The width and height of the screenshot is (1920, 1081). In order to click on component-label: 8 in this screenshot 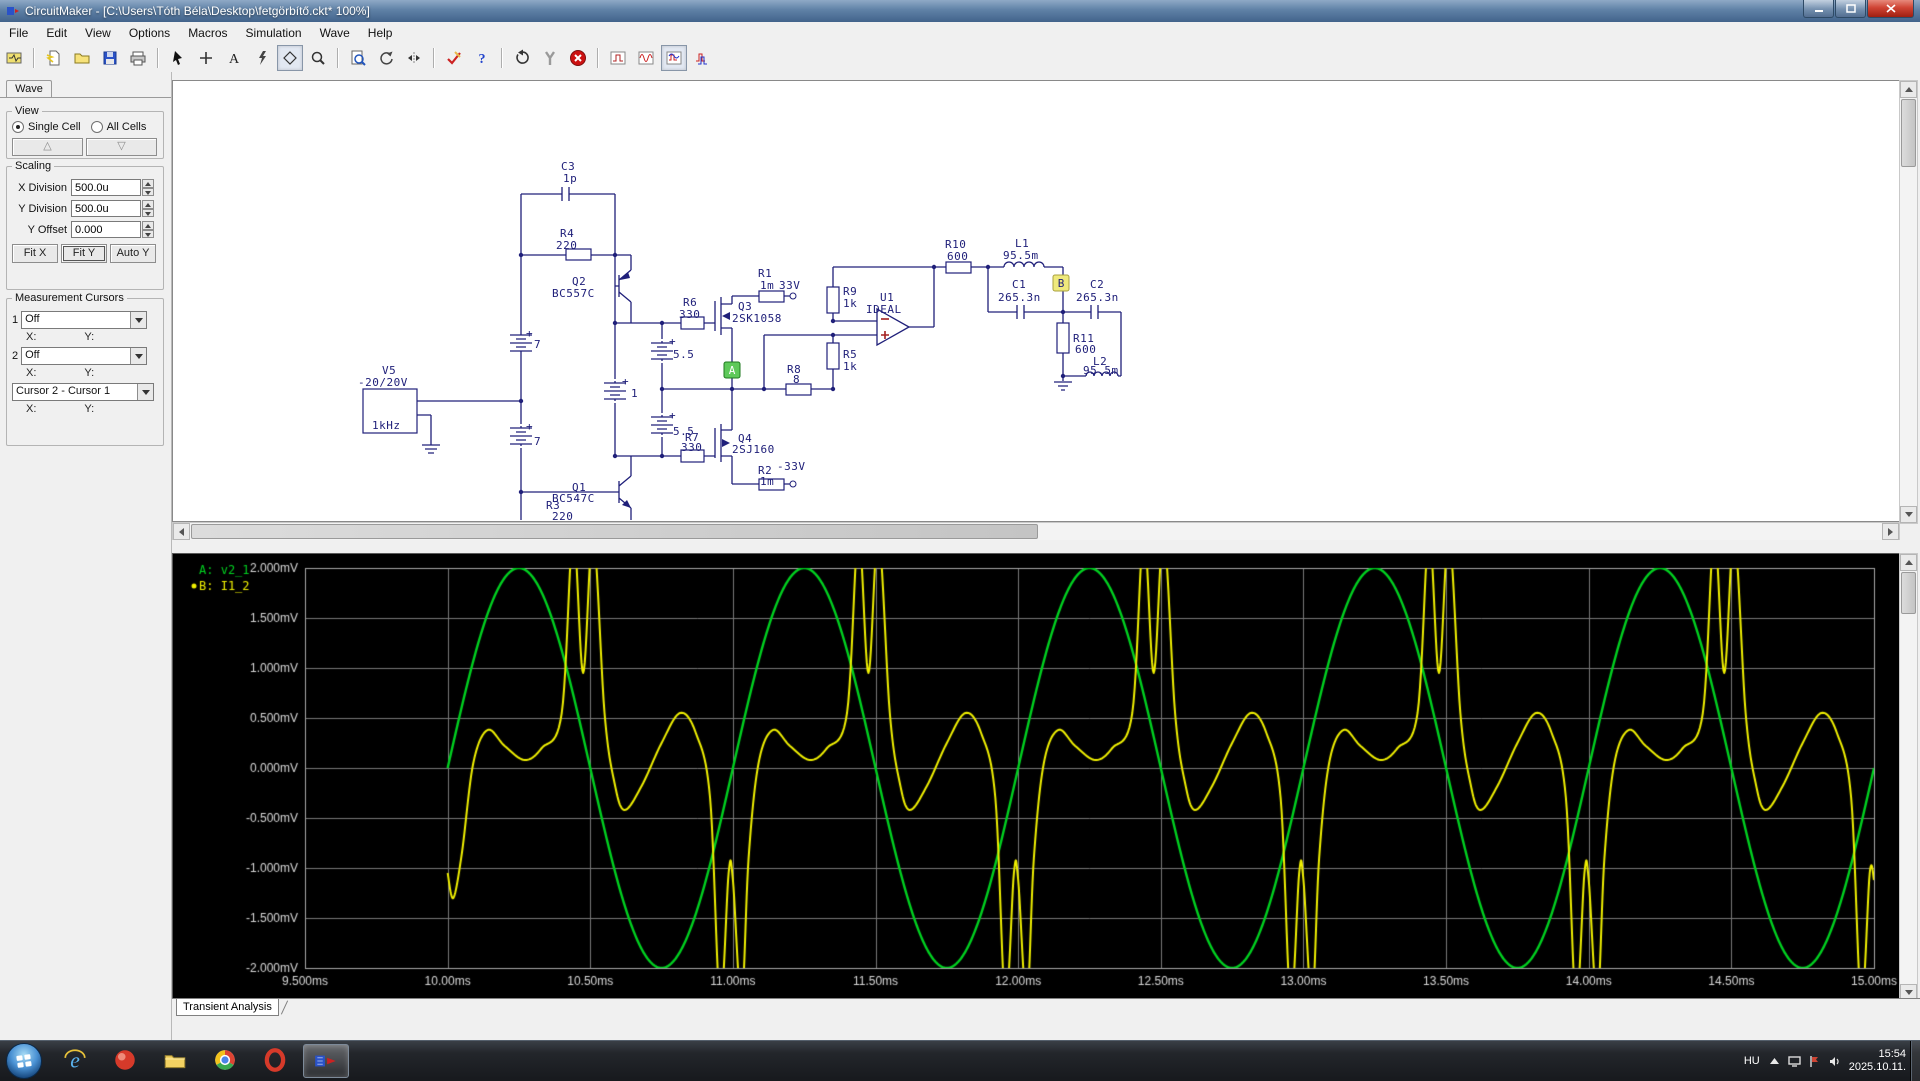, I will do `click(796, 379)`.